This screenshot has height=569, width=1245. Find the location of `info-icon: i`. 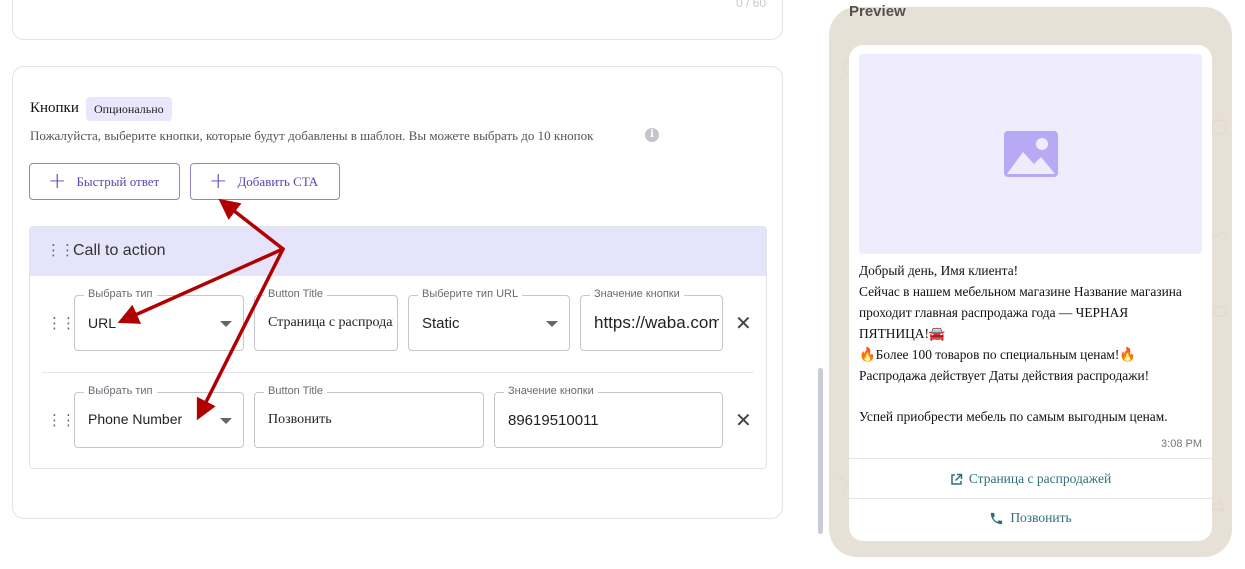

info-icon: i is located at coordinates (652, 135).